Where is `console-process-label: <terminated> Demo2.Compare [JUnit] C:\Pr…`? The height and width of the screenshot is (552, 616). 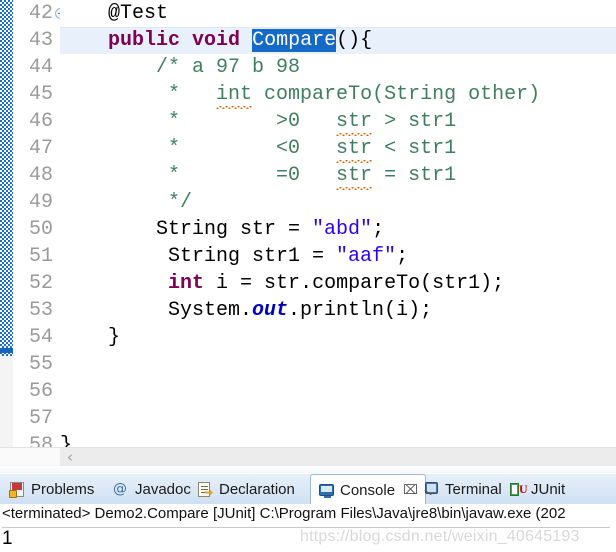
console-process-label: <terminated> Demo2.Compare [JUnit] C:\Pr… is located at coordinates (284, 513).